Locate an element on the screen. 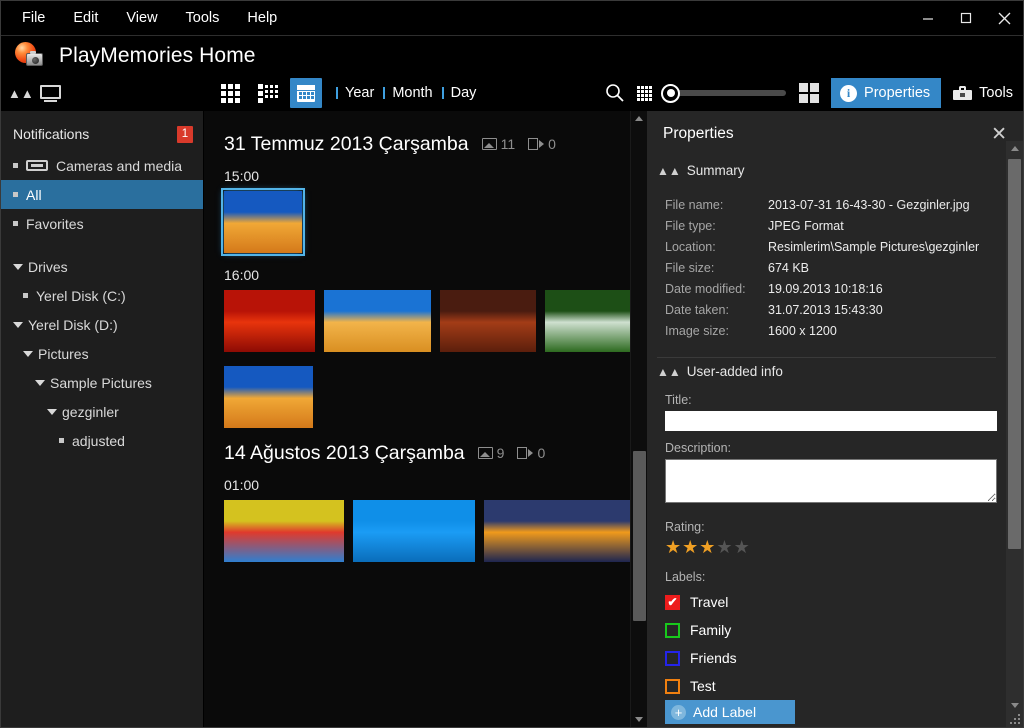  summary-key: Location: is located at coordinates (690, 246).